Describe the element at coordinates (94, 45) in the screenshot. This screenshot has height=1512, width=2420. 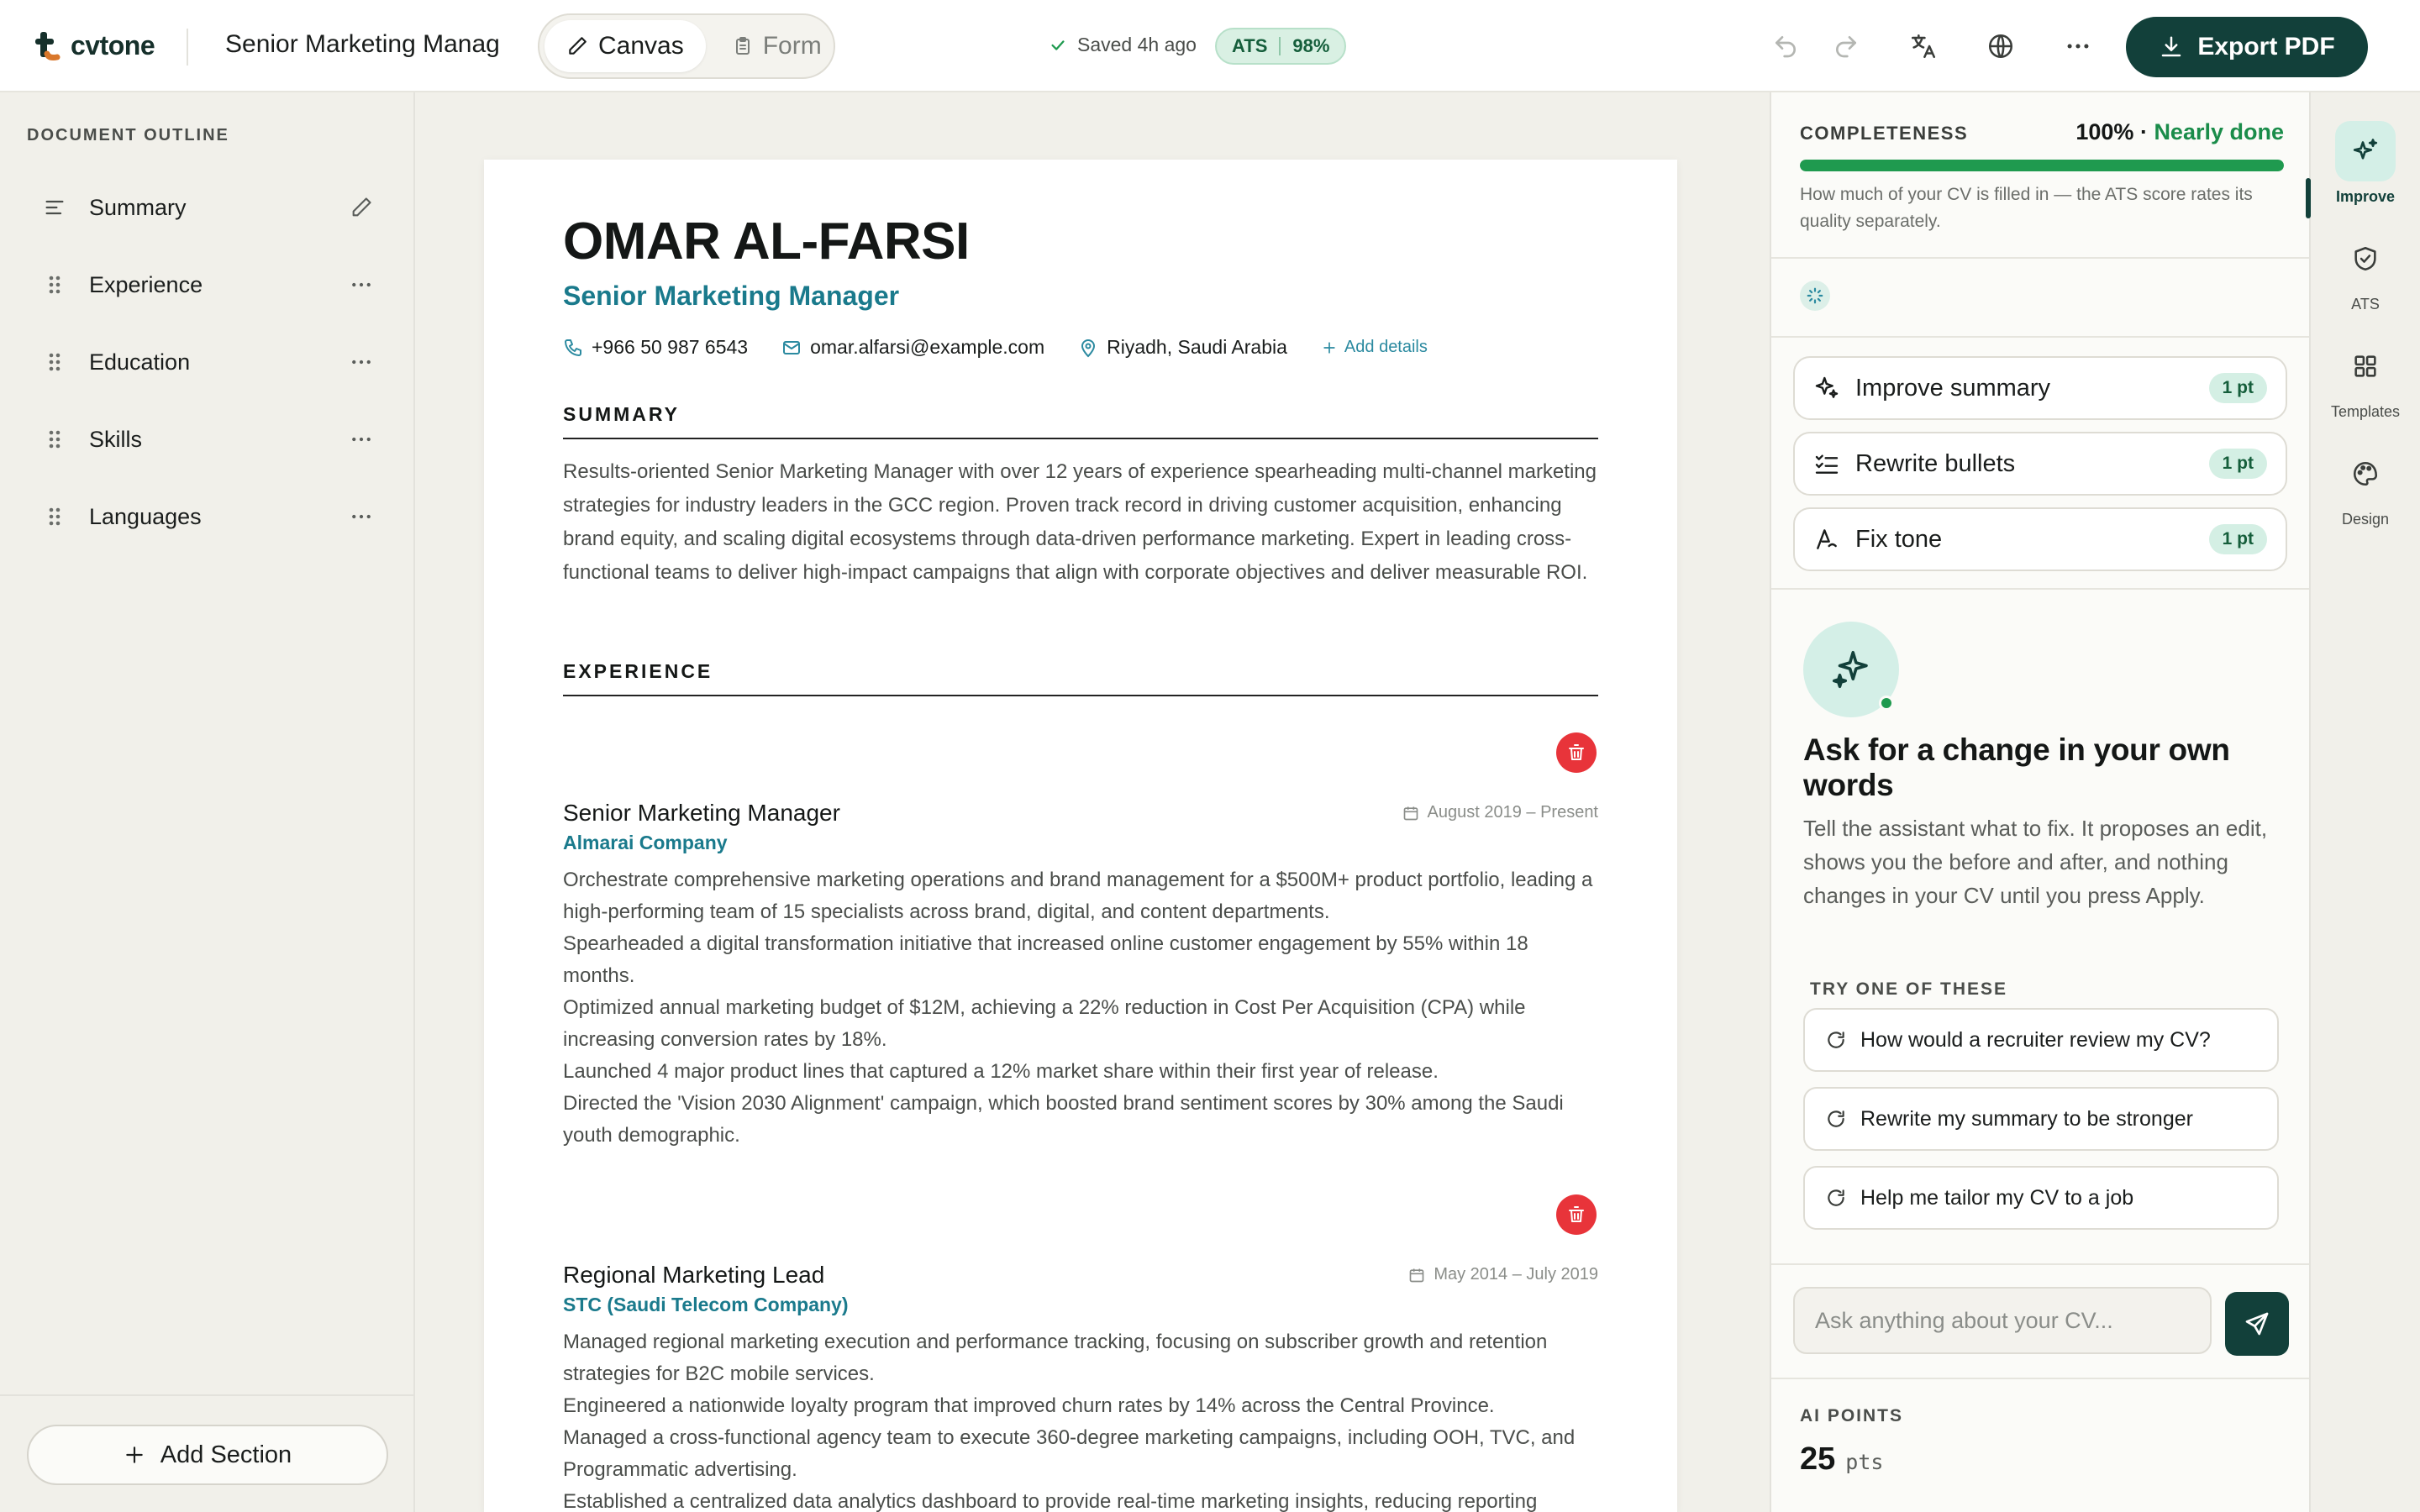
I see `app-logo: cvtone` at that location.